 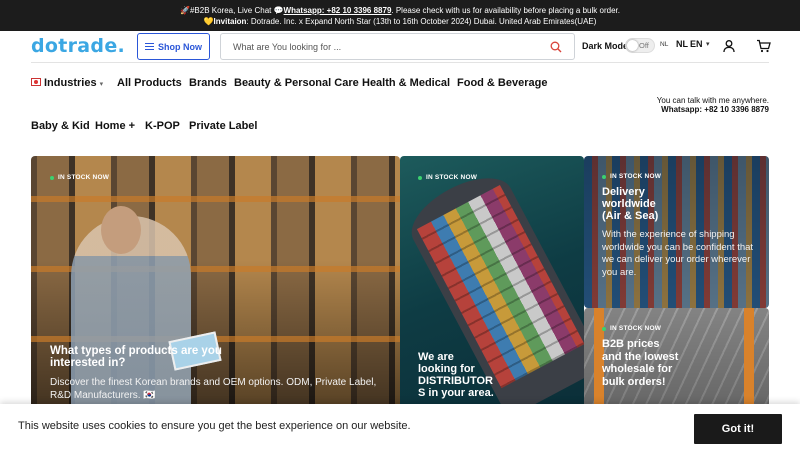 What do you see at coordinates (78, 46) in the screenshot?
I see `site-logo: dotrade.` at bounding box center [78, 46].